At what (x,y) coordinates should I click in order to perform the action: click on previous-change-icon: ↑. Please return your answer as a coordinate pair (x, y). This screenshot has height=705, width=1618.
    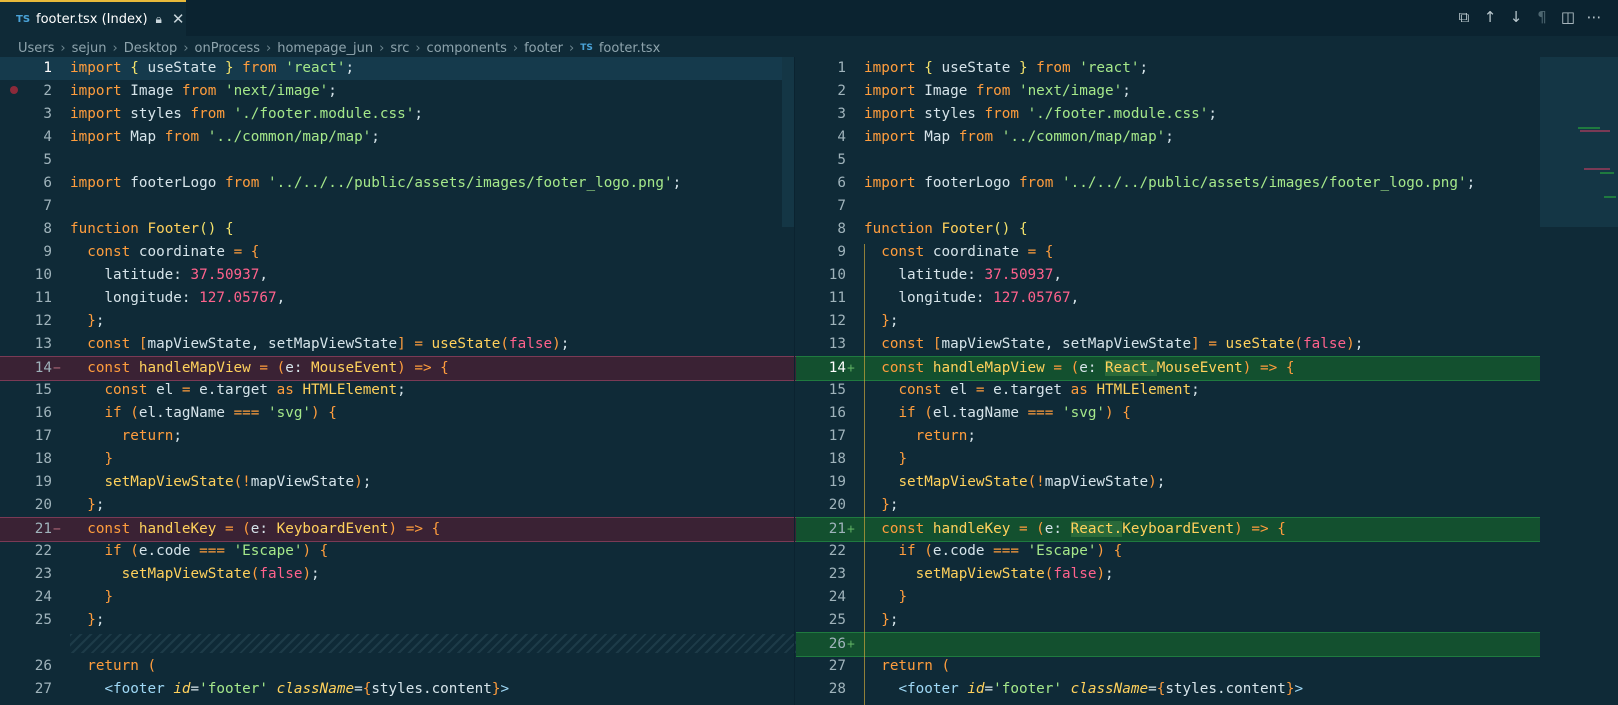
    Looking at the image, I should click on (1490, 17).